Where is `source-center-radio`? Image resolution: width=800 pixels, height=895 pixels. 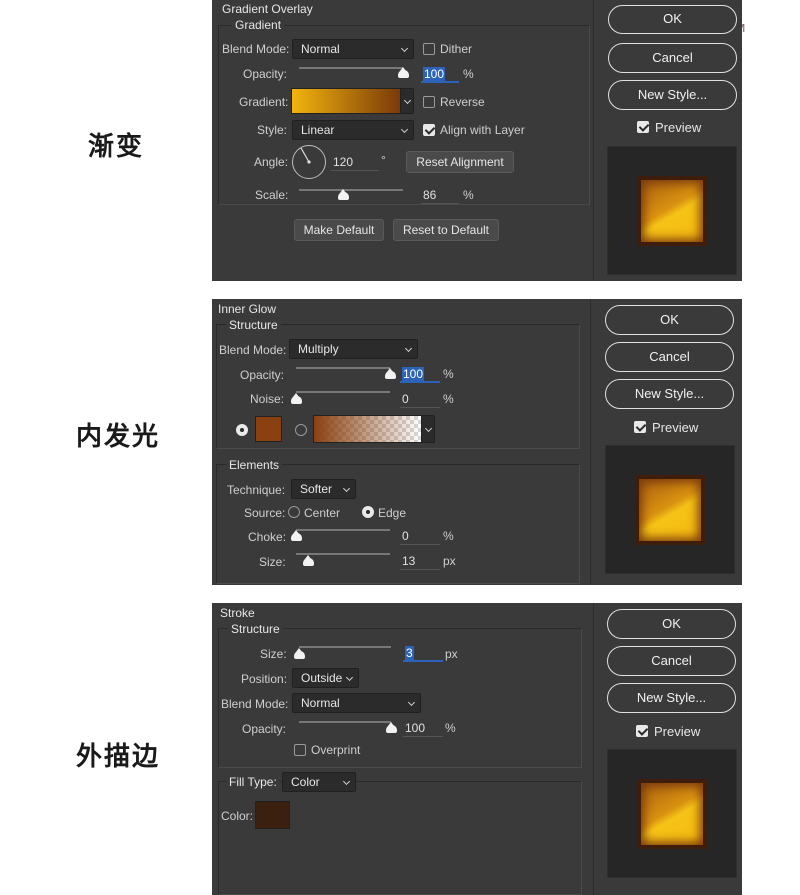
source-center-radio is located at coordinates (294, 512).